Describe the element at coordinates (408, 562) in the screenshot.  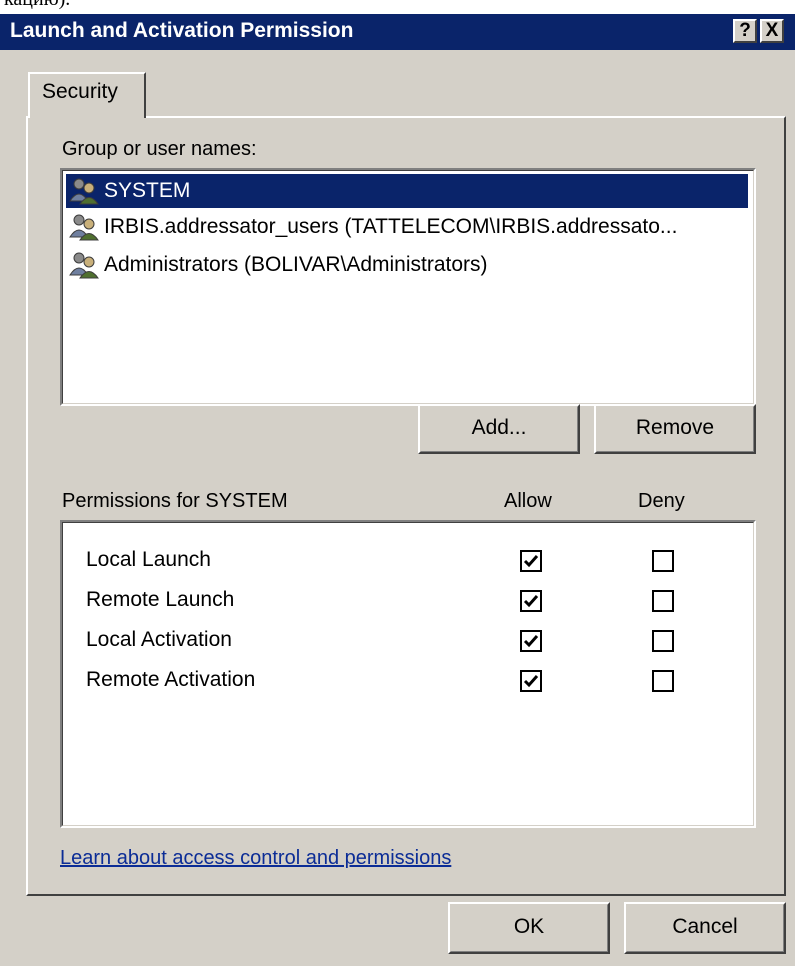
I see `permission-row-local-launch: Local Launch` at that location.